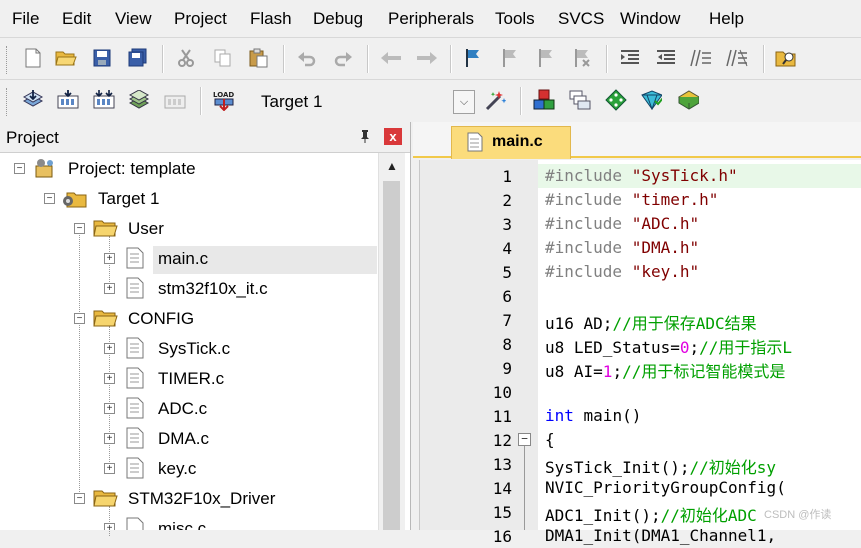 The height and width of the screenshot is (548, 861). I want to click on code-line: 3 #include "ADC.h", so click(640, 224).